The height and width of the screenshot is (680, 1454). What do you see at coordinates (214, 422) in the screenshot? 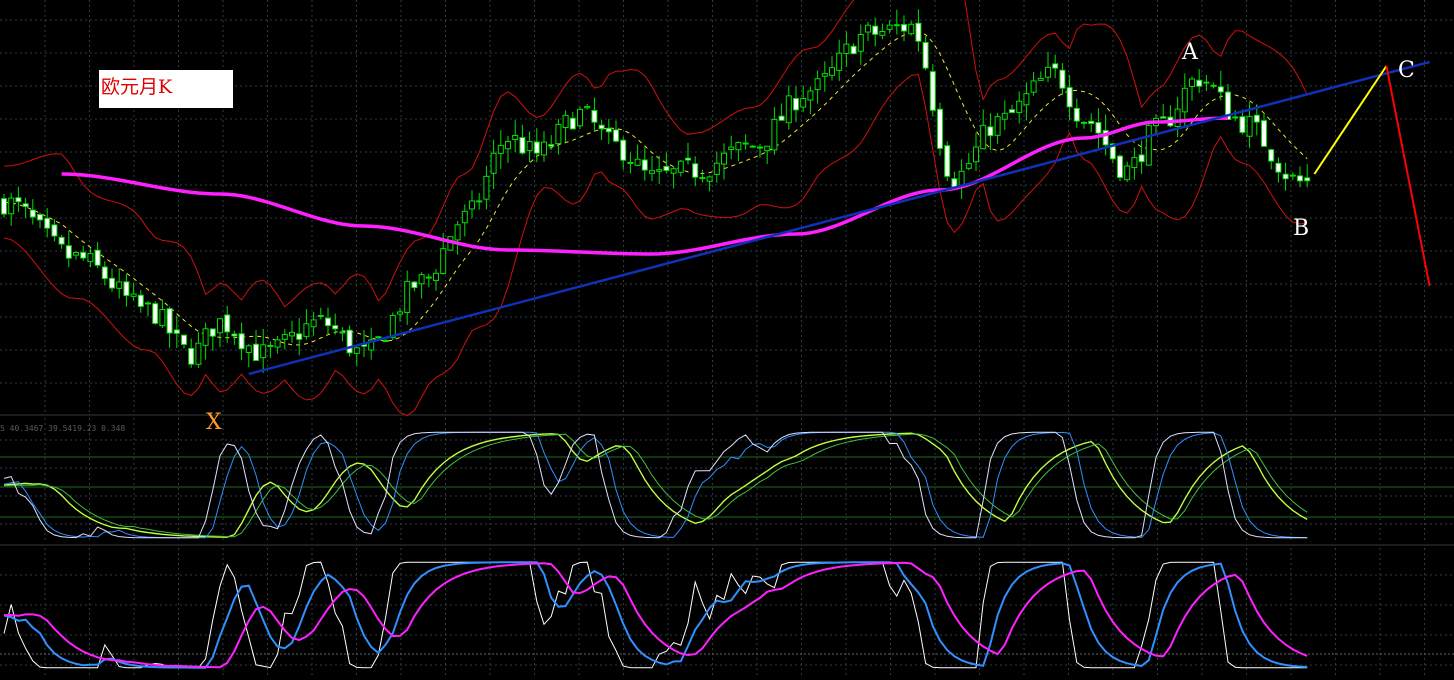
I see `wave-label-x: X` at bounding box center [214, 422].